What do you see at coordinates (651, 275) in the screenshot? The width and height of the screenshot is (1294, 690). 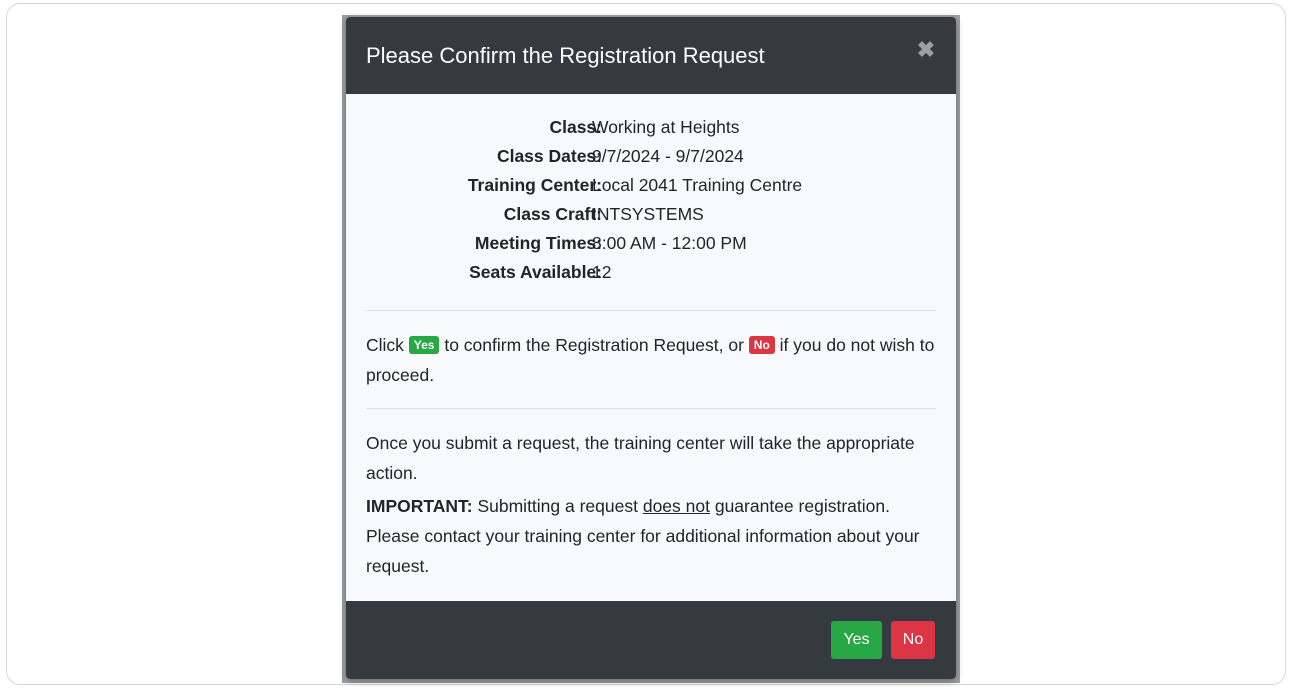 I see `detail-row-seats-available: Seats Available: 12` at bounding box center [651, 275].